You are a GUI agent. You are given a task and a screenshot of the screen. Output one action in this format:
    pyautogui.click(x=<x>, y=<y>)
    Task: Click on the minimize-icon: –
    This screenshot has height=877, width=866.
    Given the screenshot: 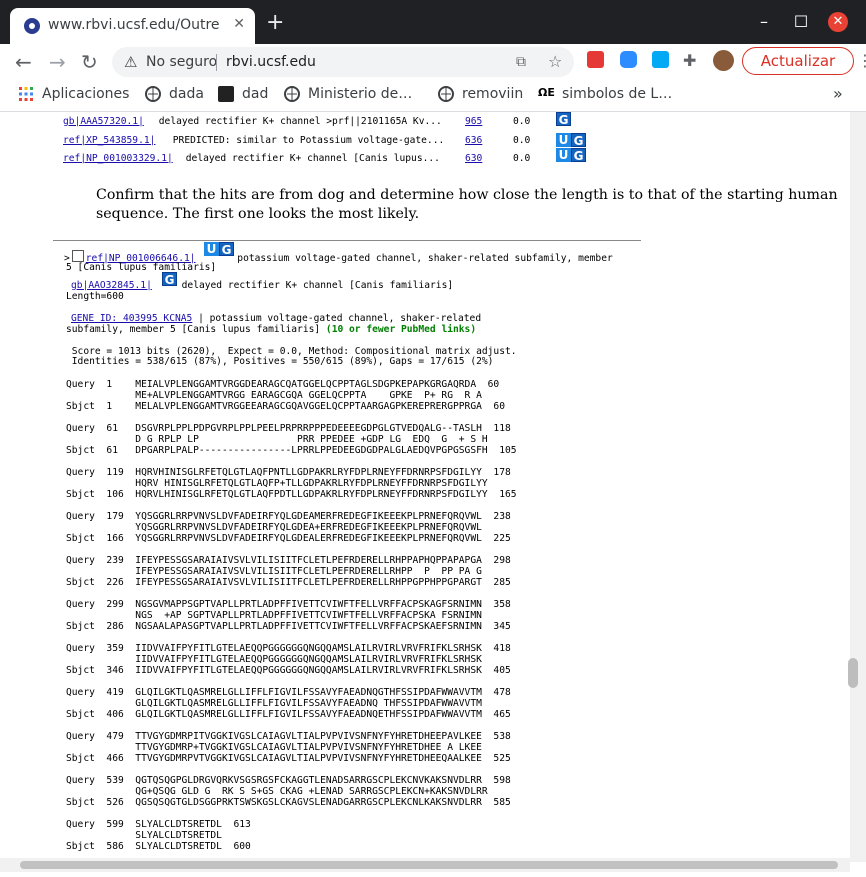 What is the action you would take?
    pyautogui.click(x=764, y=21)
    